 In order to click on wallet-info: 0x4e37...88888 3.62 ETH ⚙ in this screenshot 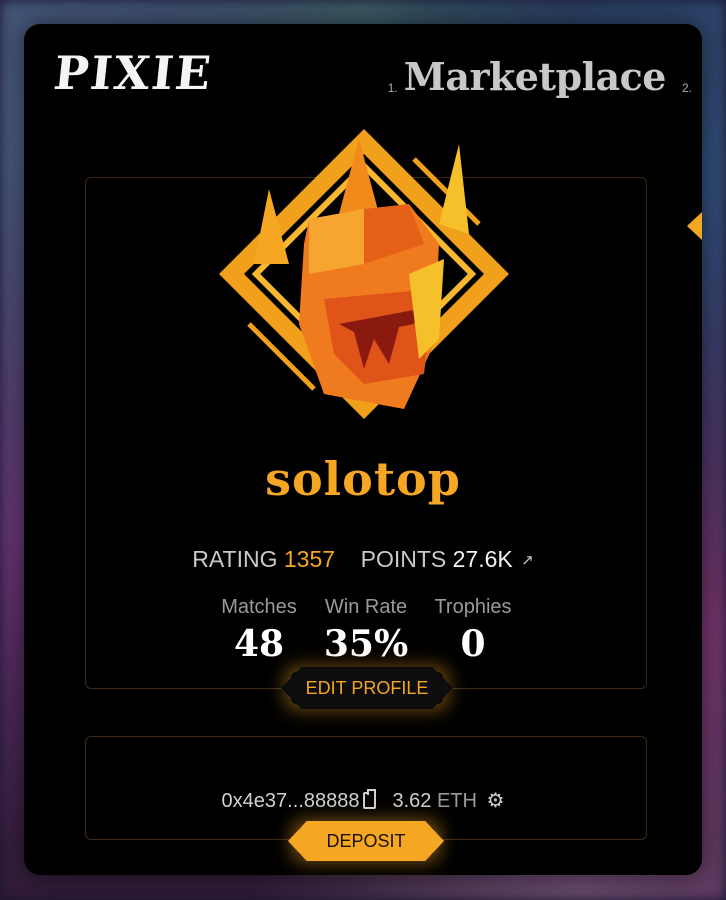, I will do `click(363, 800)`.